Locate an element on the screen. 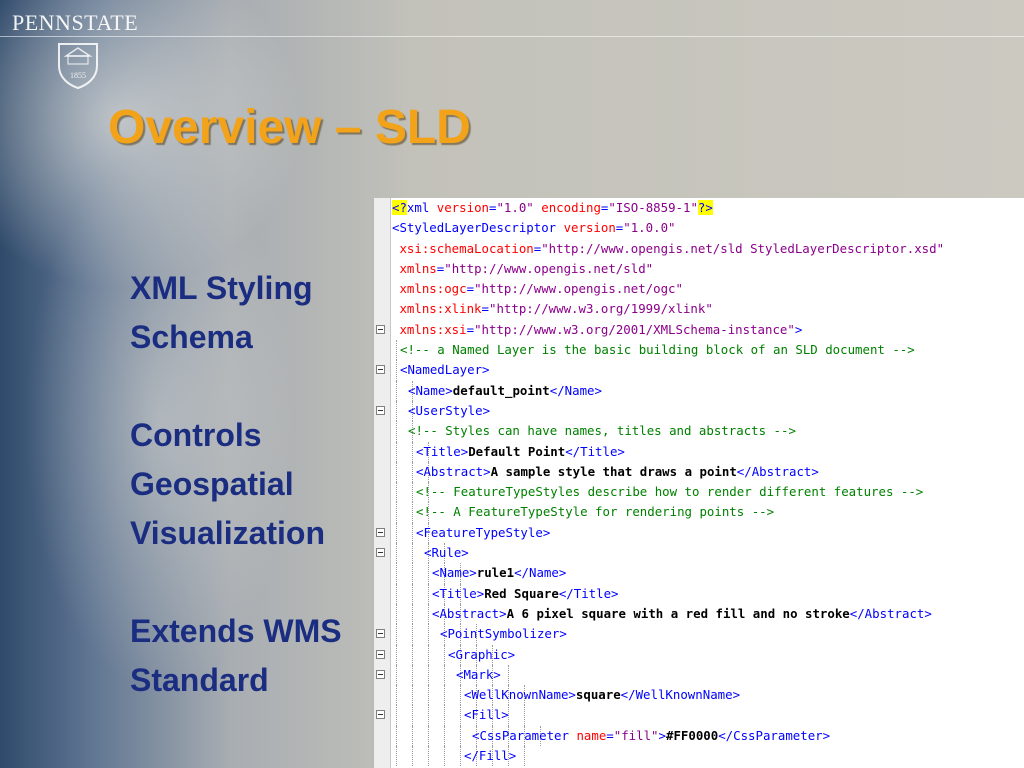  bullet-line: Extends WMS is located at coordinates (236, 631).